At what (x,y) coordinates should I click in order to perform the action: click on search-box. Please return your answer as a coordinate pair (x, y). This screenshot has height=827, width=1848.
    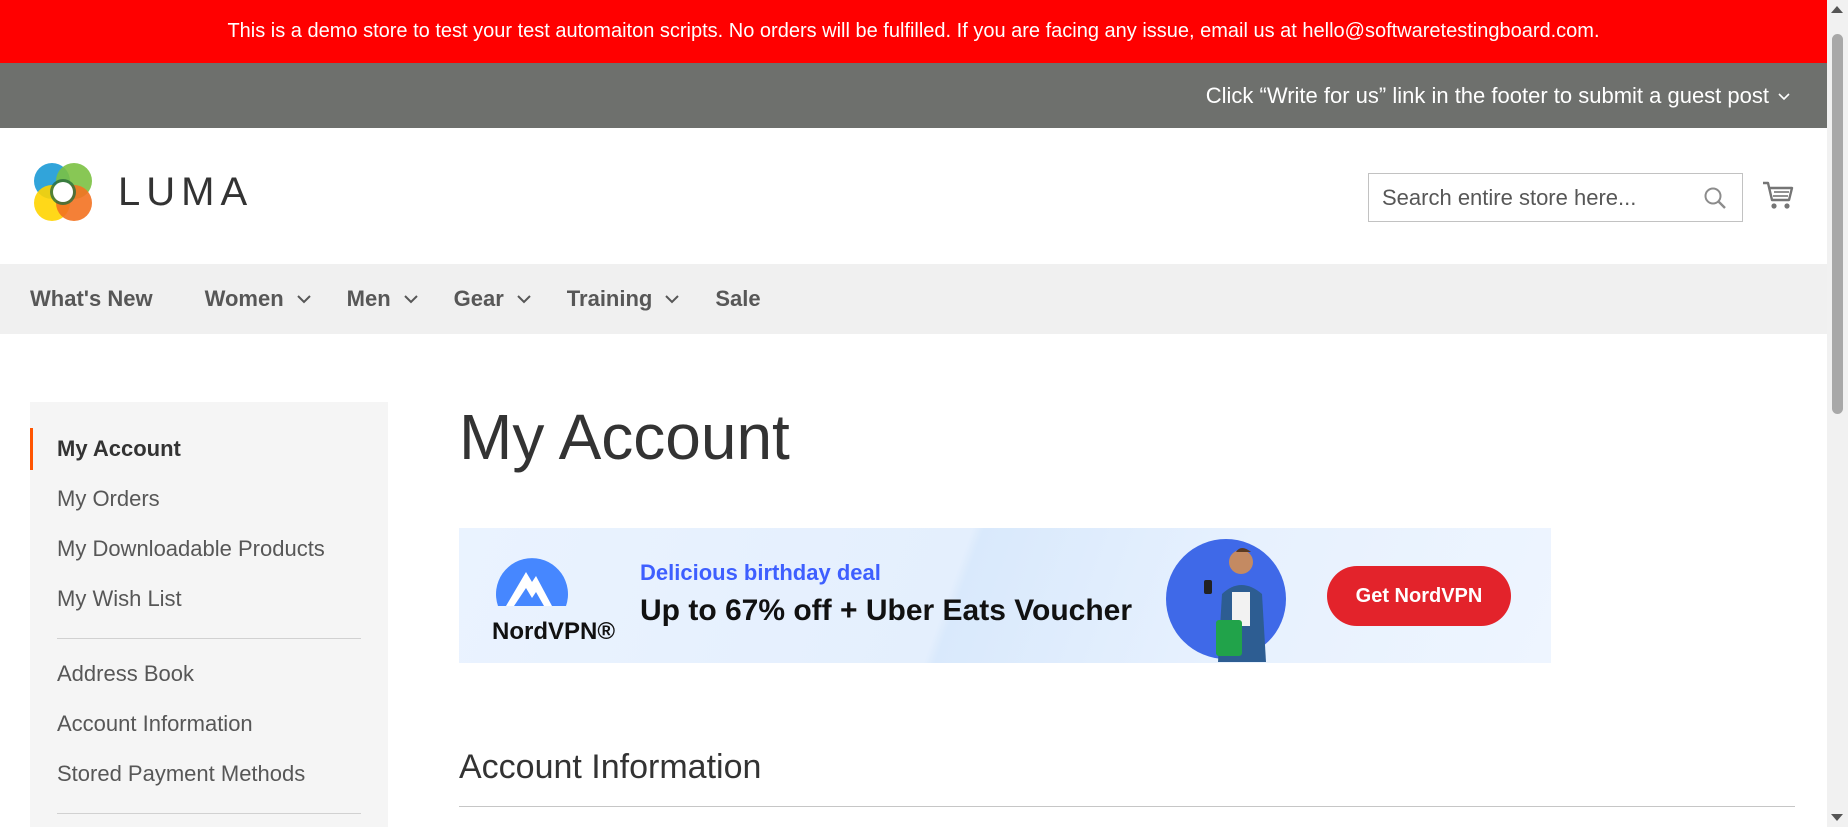
    Looking at the image, I should click on (1555, 197).